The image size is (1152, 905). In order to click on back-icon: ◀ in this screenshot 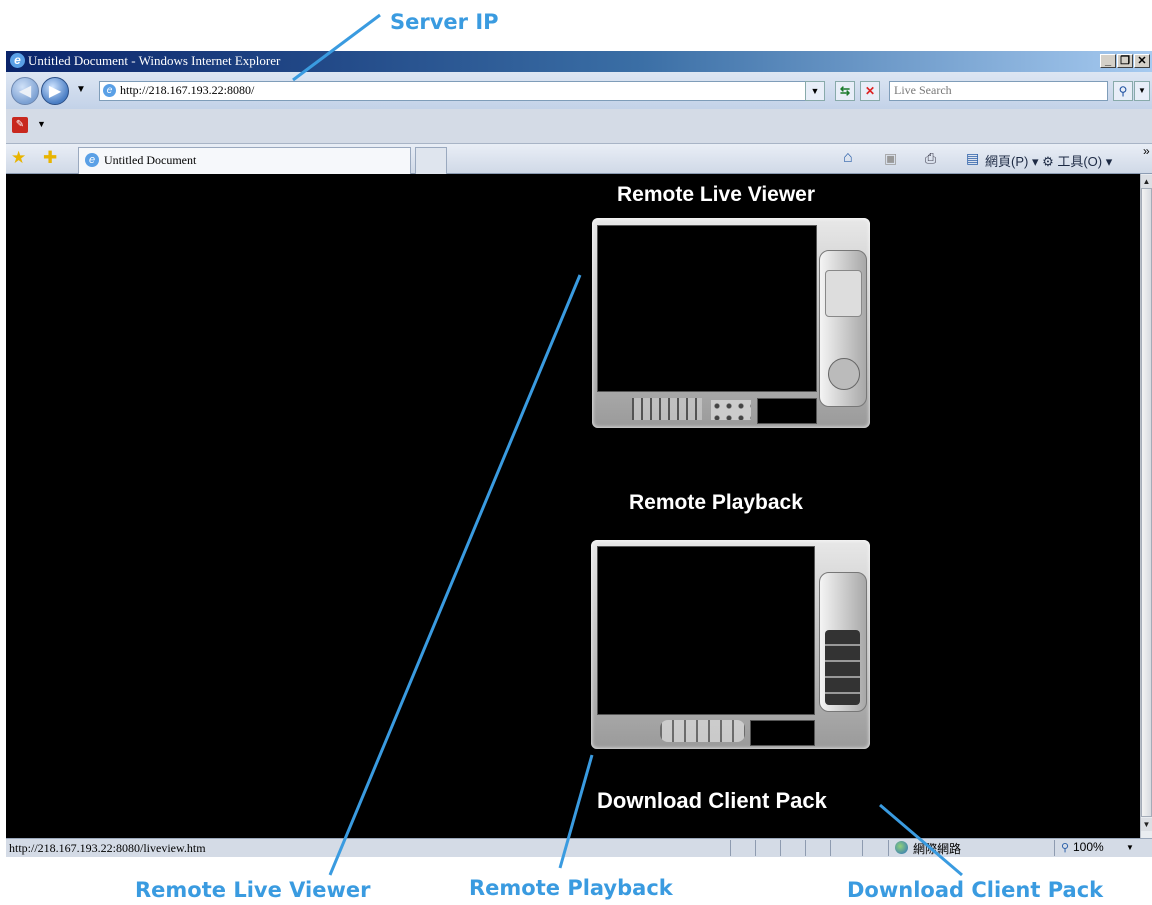, I will do `click(25, 91)`.